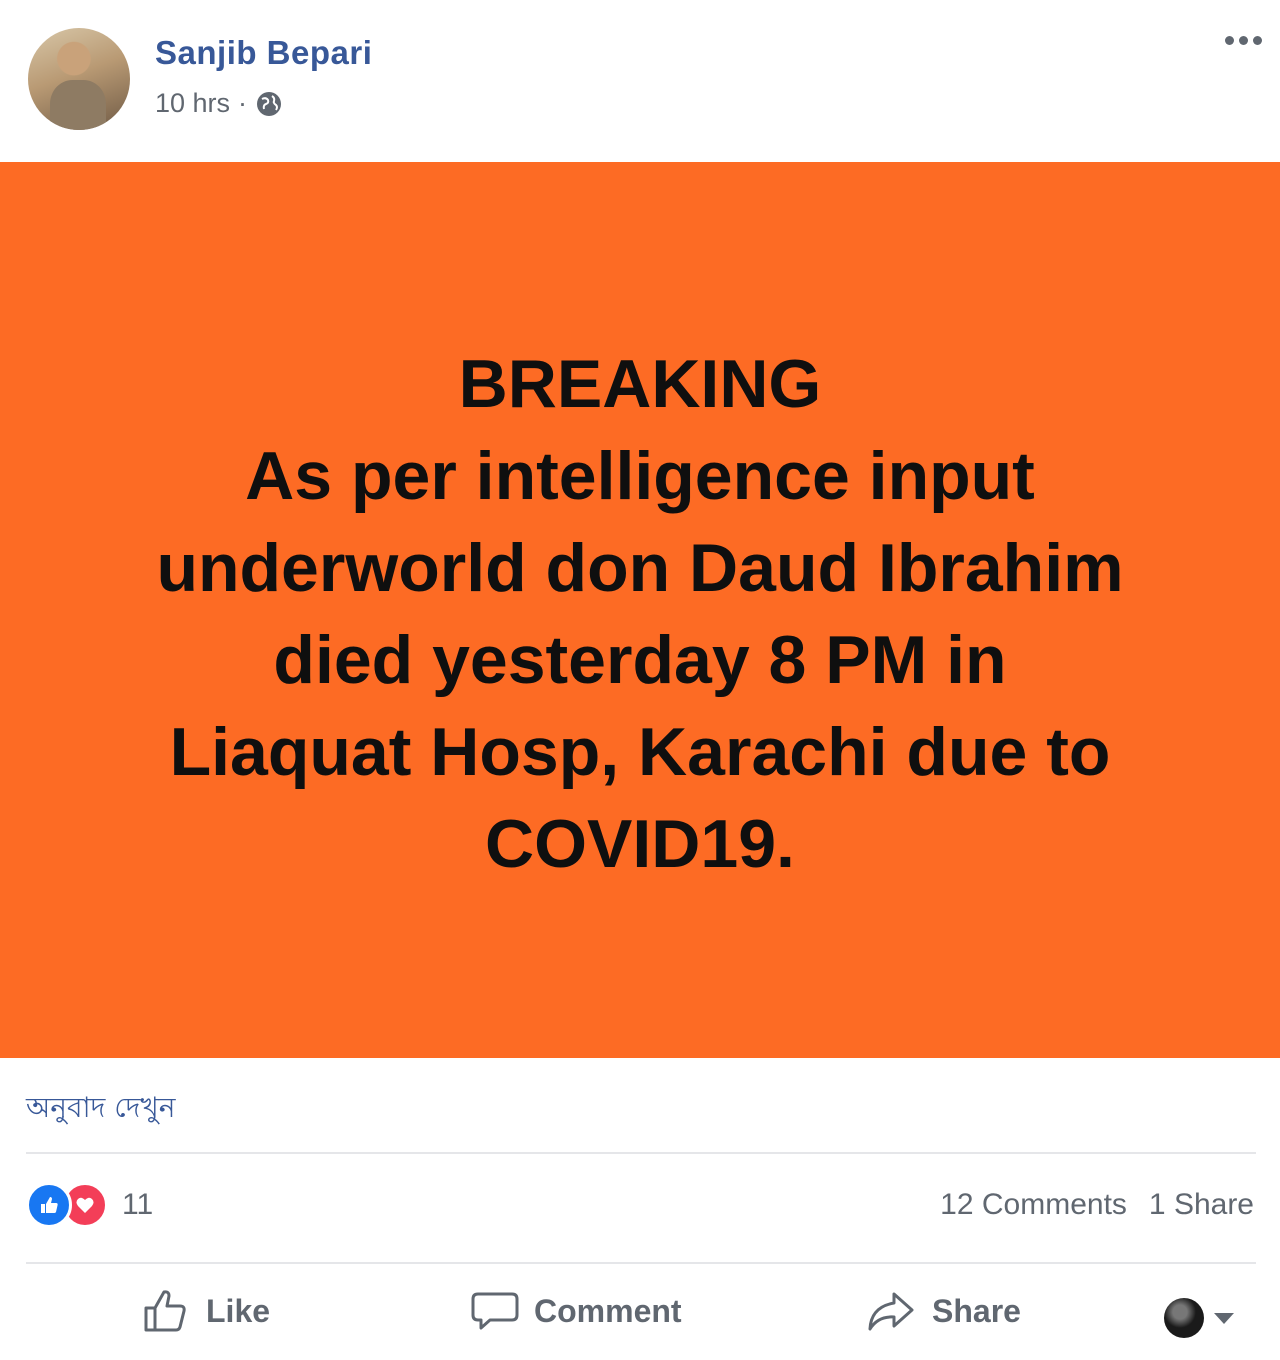  I want to click on author-name: Sanjib Bepari, so click(263, 53).